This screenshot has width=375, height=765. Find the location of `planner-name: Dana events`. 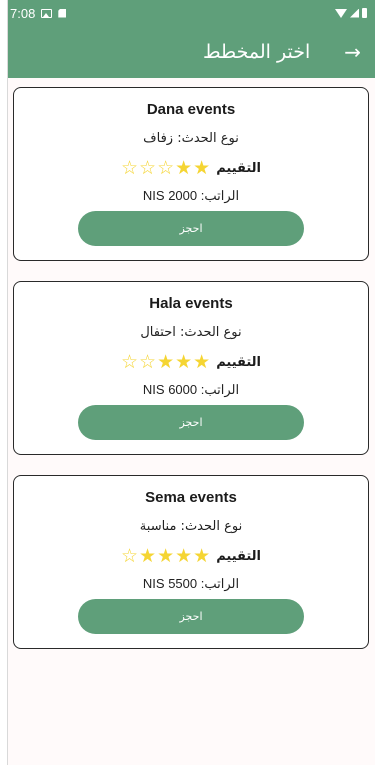

planner-name: Dana events is located at coordinates (191, 109).